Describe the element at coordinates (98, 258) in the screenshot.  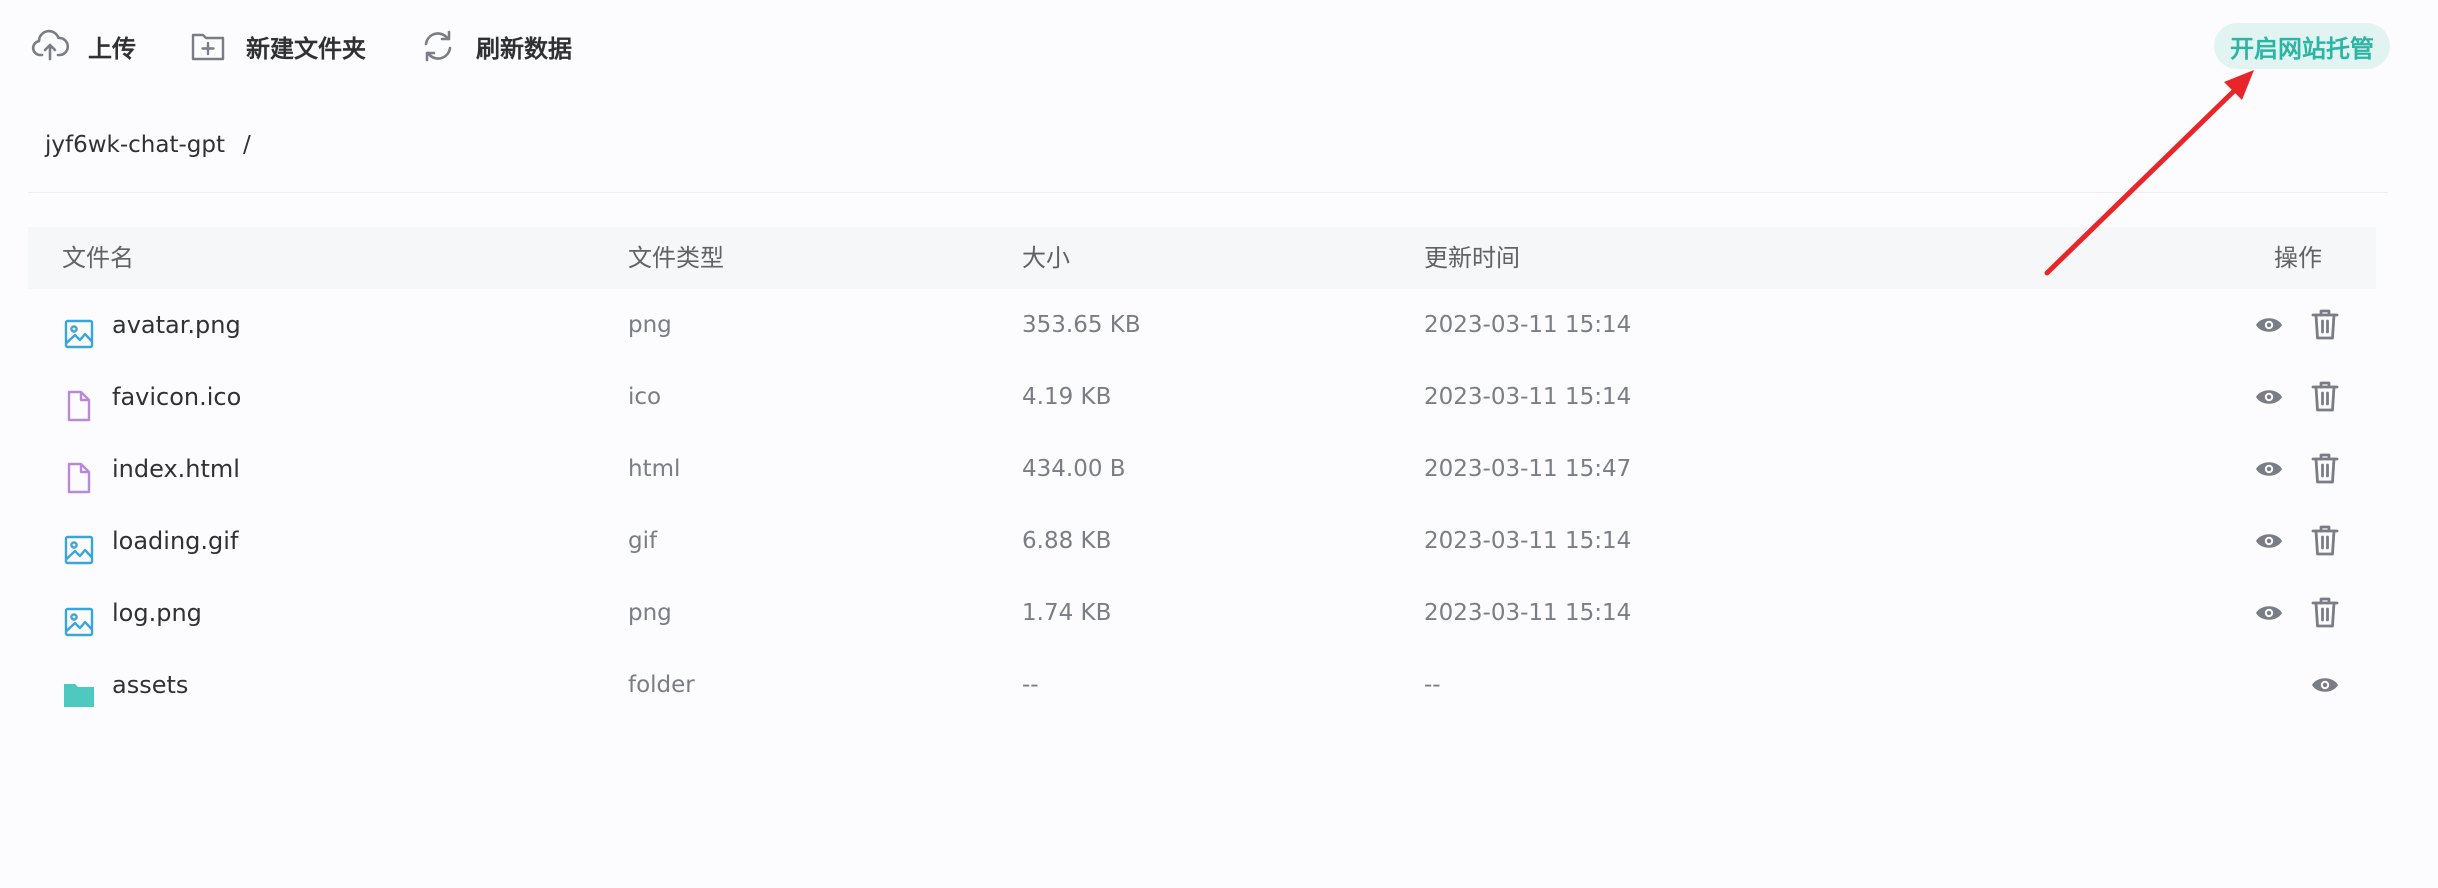
I see `header-name: 文件名` at that location.